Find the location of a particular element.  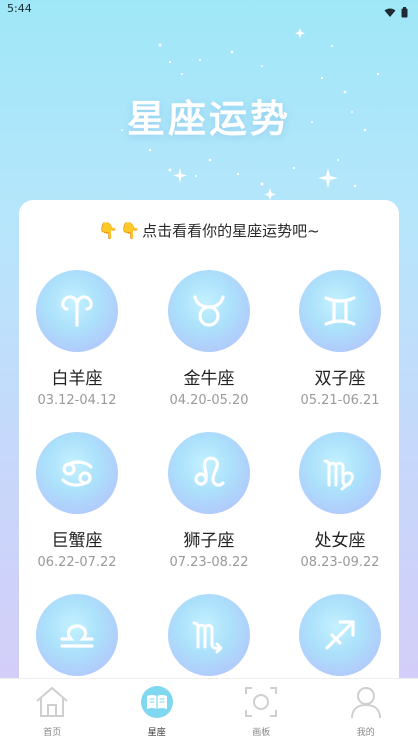

virgo-icon is located at coordinates (340, 473).